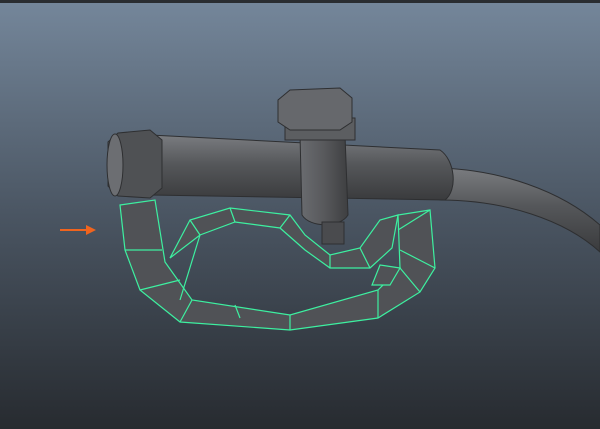 The height and width of the screenshot is (429, 600). Describe the element at coordinates (324, 180) in the screenshot. I see `valve-body` at that location.